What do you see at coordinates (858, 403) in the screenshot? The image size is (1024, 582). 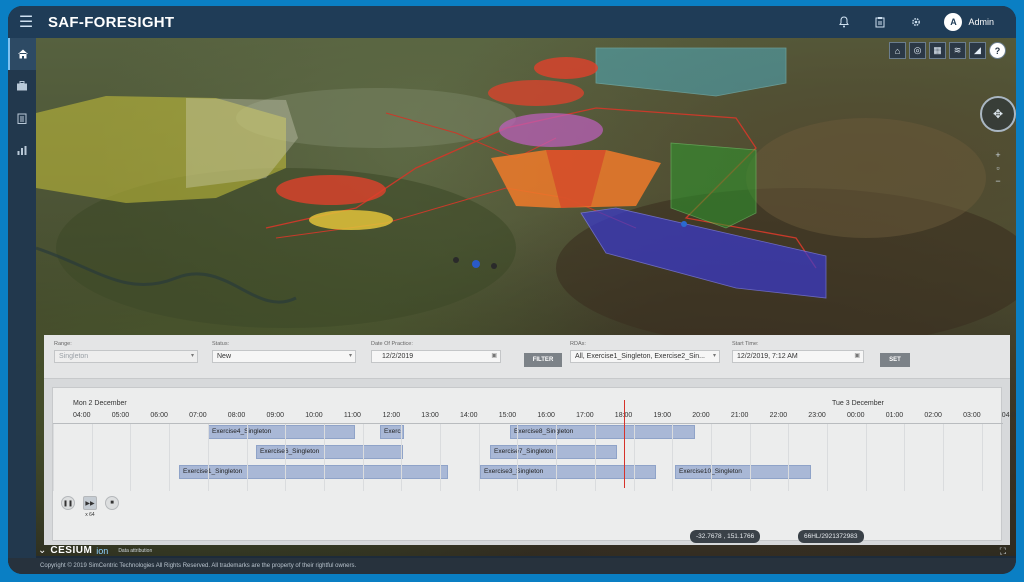 I see `day-label: Tue 3 December` at bounding box center [858, 403].